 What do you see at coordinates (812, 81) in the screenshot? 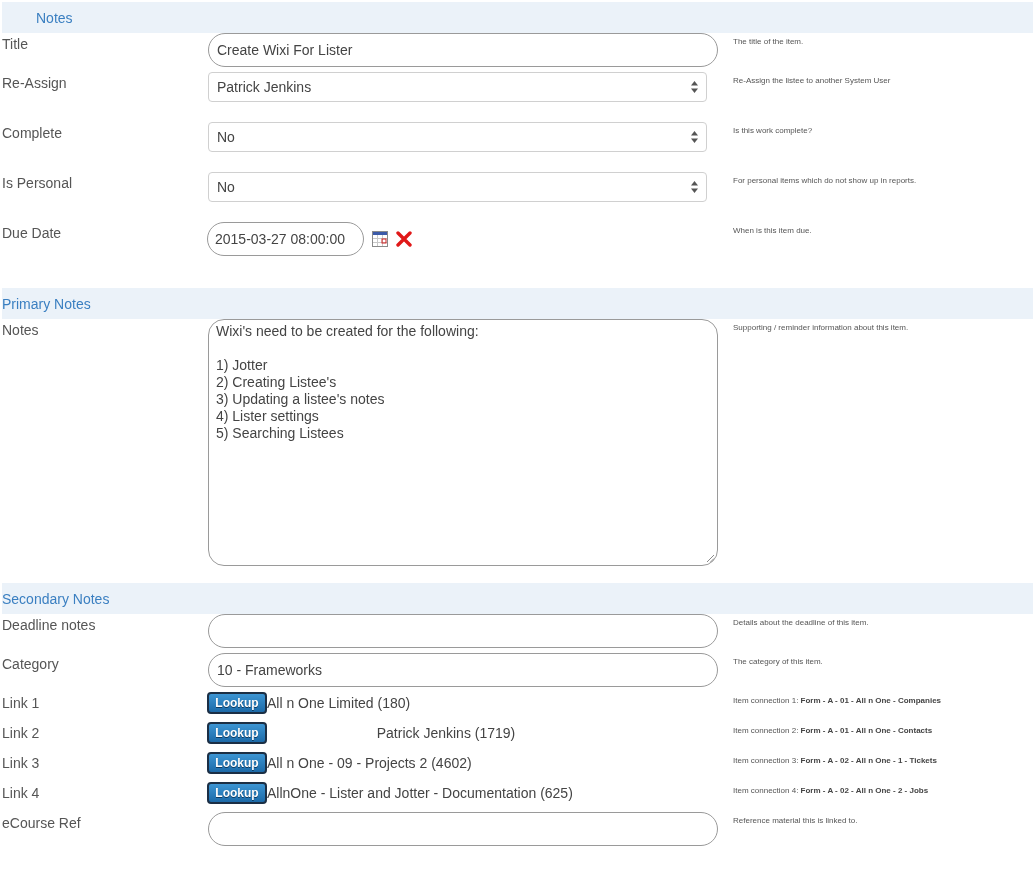
I see `help-text: Re-Assign the listee to another System User` at bounding box center [812, 81].